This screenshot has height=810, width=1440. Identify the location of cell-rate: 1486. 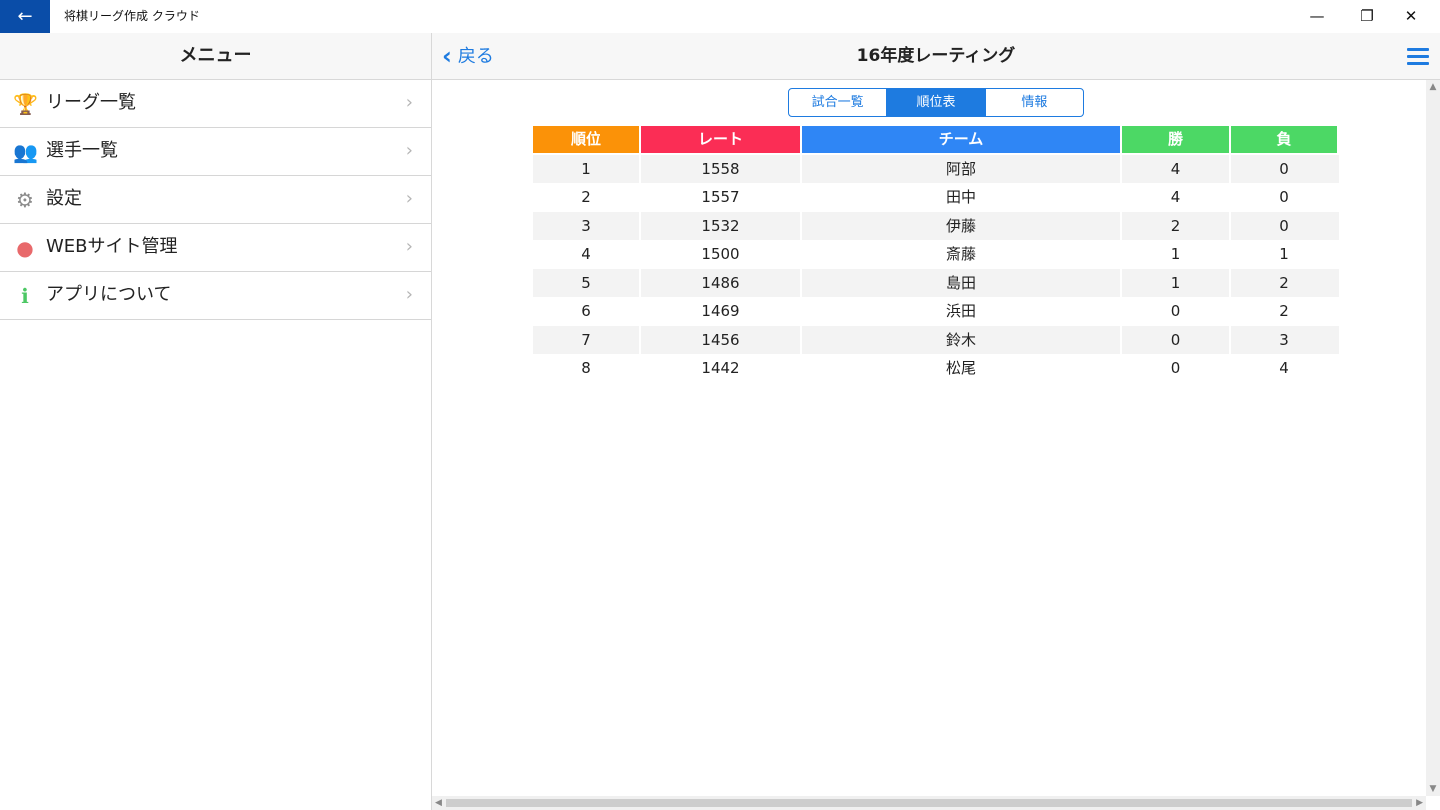
(721, 282).